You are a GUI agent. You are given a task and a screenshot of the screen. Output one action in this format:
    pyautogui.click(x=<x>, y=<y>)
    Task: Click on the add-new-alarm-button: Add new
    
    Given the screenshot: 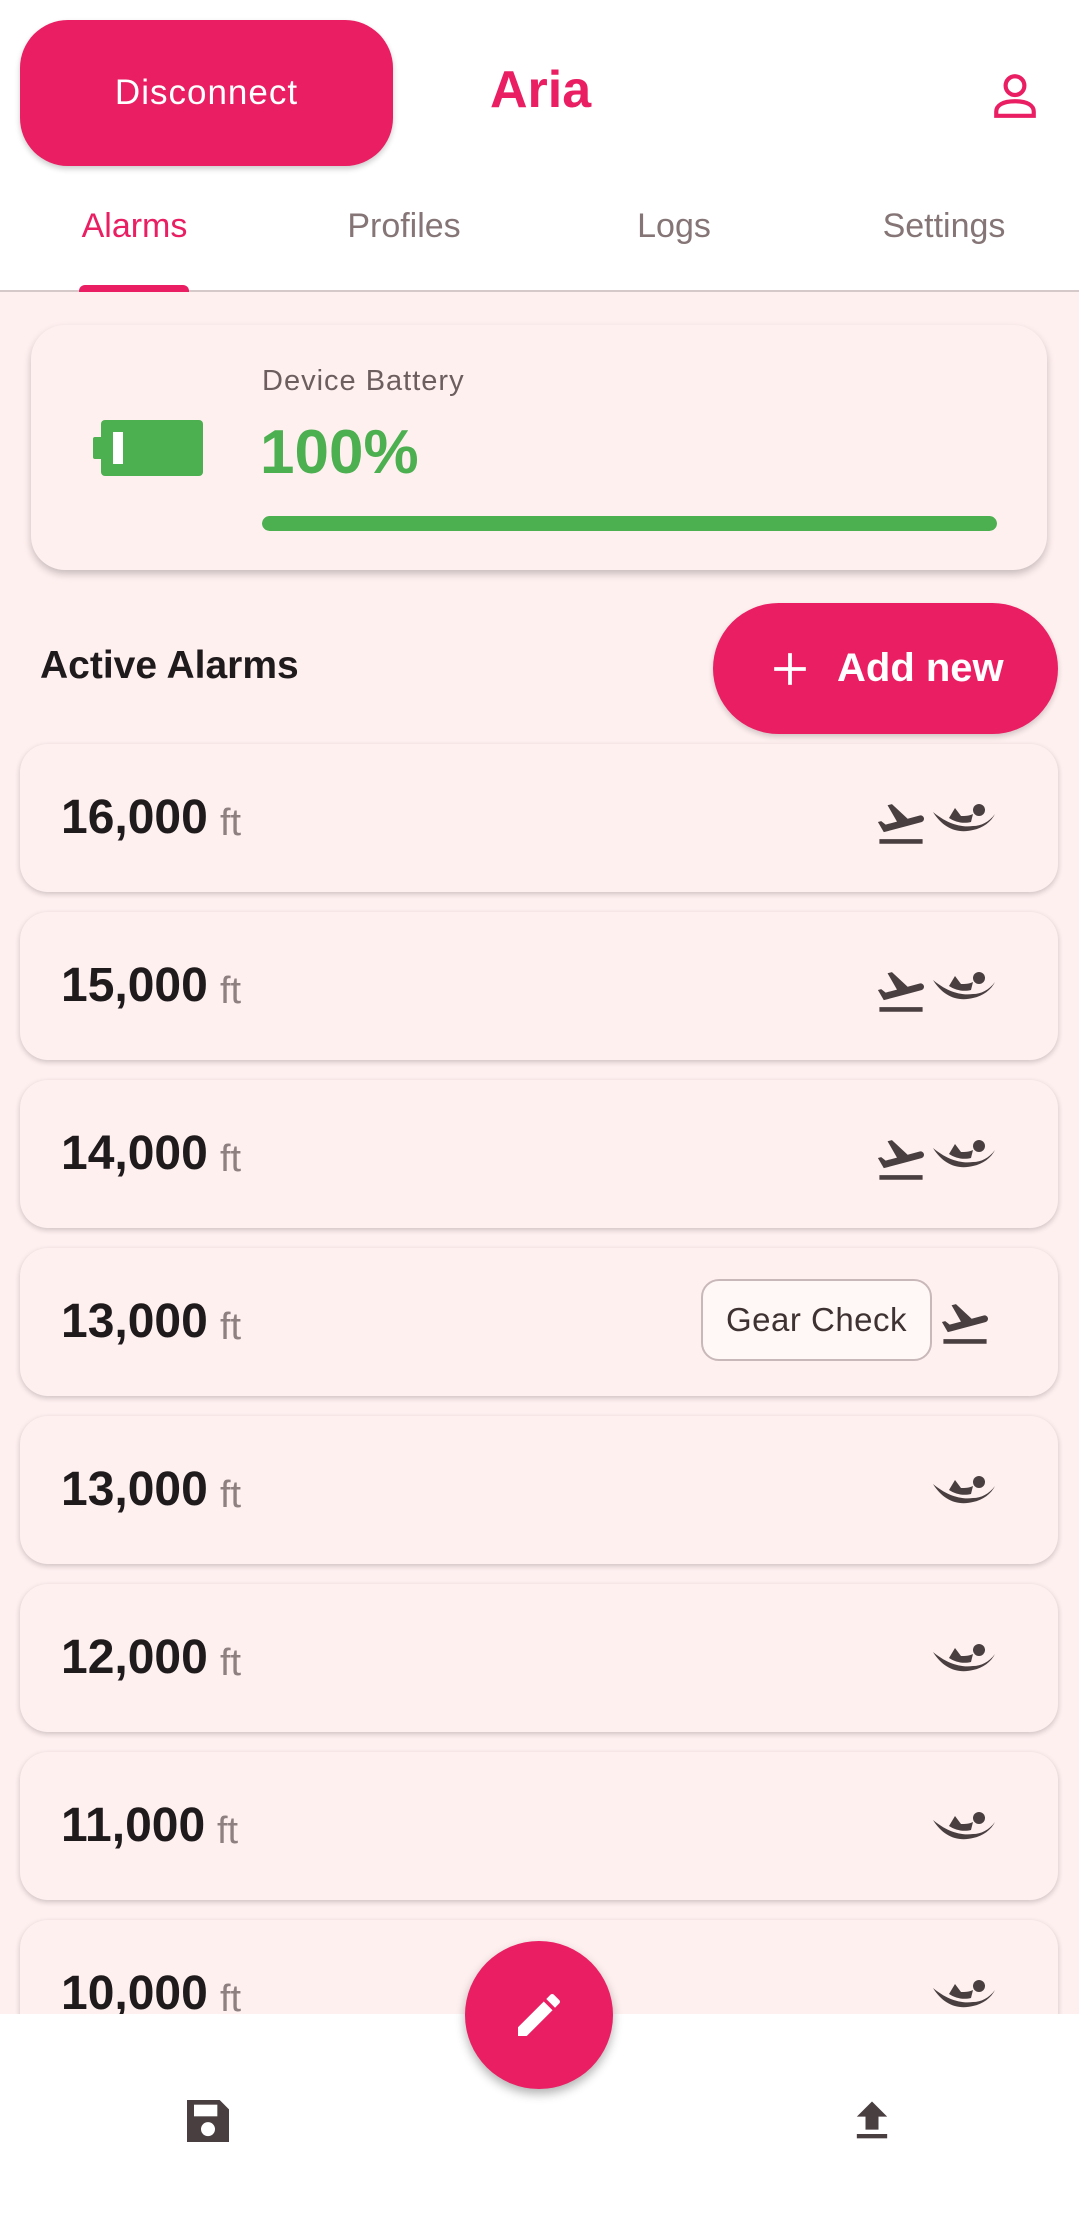 What is the action you would take?
    pyautogui.click(x=885, y=668)
    